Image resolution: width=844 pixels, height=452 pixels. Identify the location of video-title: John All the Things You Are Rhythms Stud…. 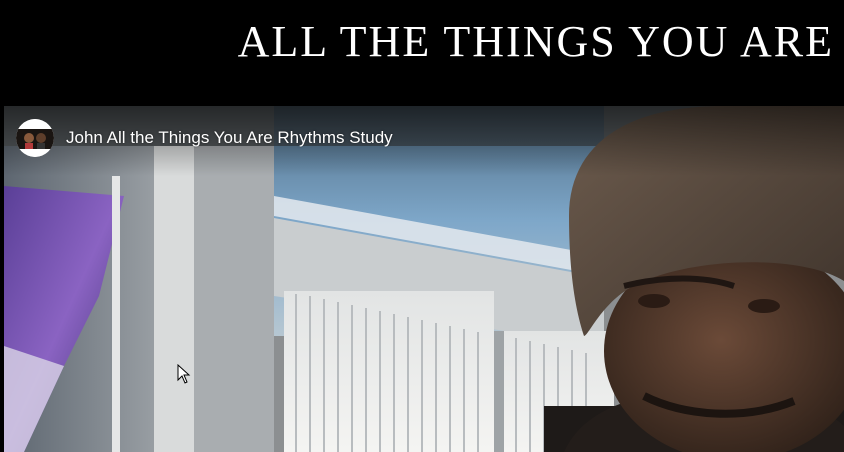
(229, 138).